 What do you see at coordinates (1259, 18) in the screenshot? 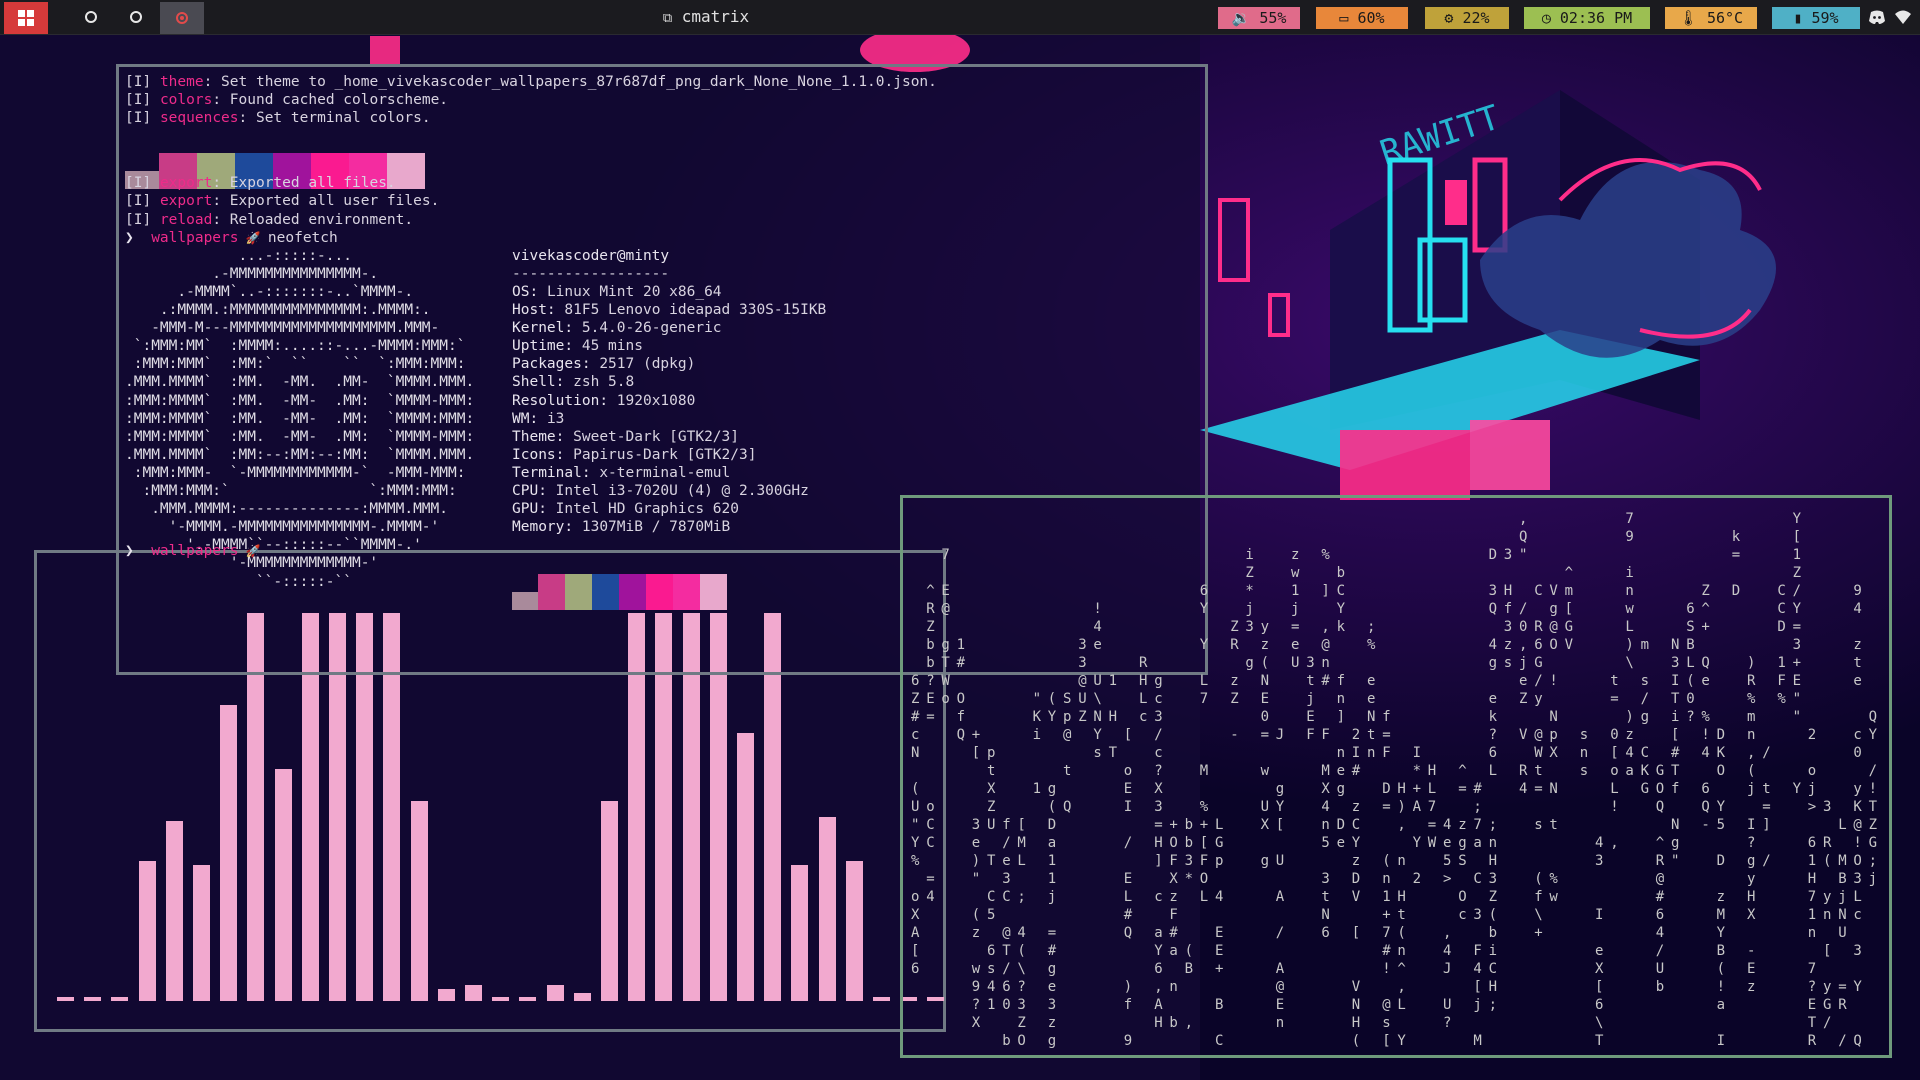
I see `volume-module: 🔉 55%` at bounding box center [1259, 18].